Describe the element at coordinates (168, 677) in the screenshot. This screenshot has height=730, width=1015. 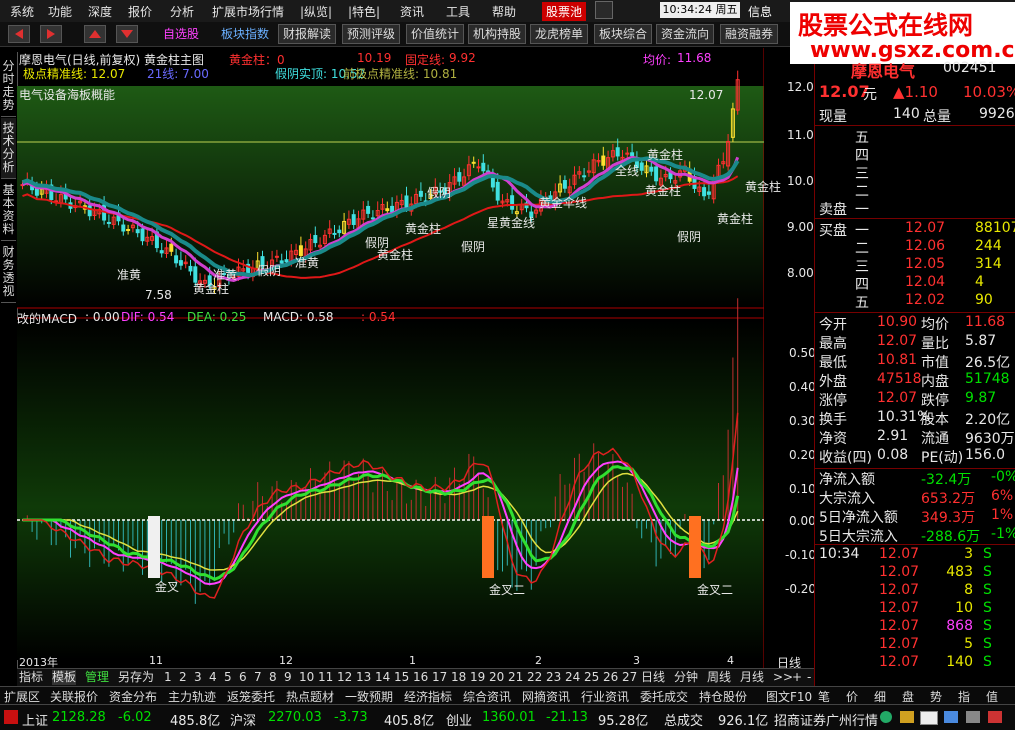
I see `indicator-tab: 1` at that location.